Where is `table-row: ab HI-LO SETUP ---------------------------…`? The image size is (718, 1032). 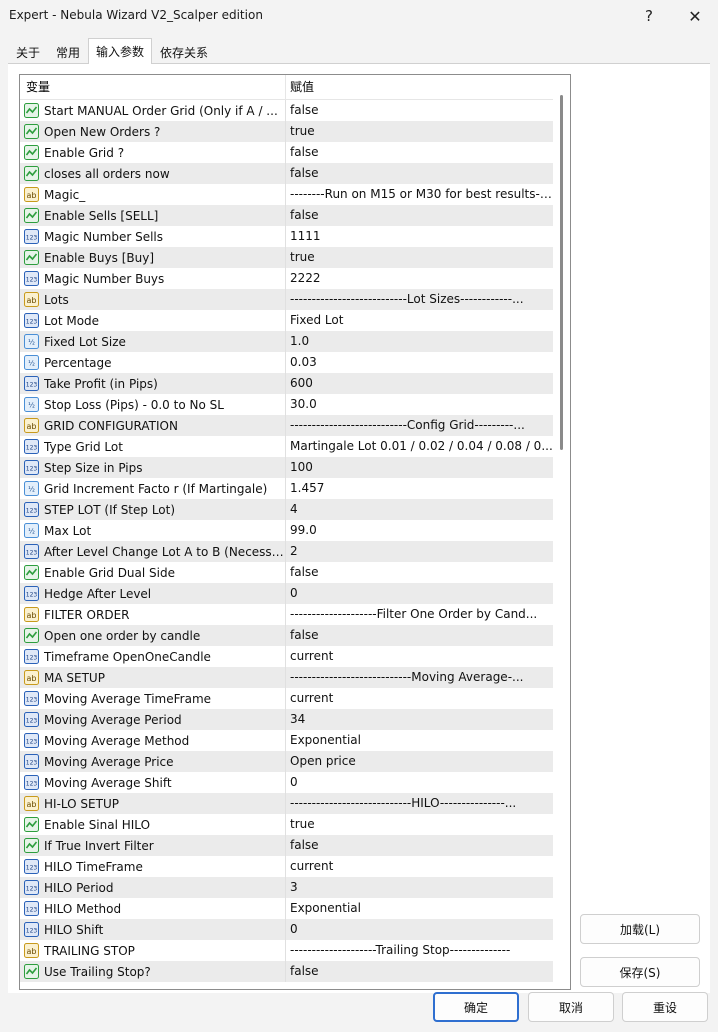
table-row: ab HI-LO SETUP ---------------------------… is located at coordinates (286, 803).